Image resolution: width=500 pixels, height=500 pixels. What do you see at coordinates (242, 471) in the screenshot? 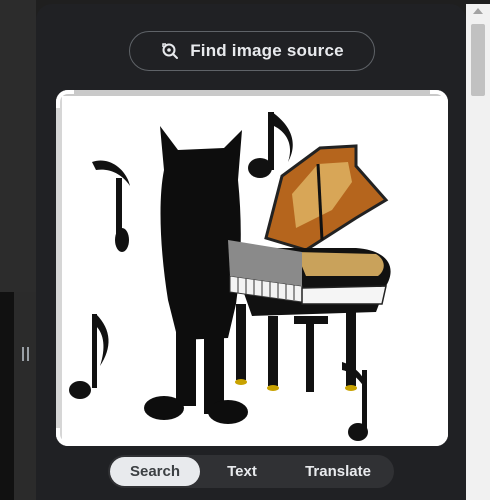
I see `tab-text: Text` at bounding box center [242, 471].